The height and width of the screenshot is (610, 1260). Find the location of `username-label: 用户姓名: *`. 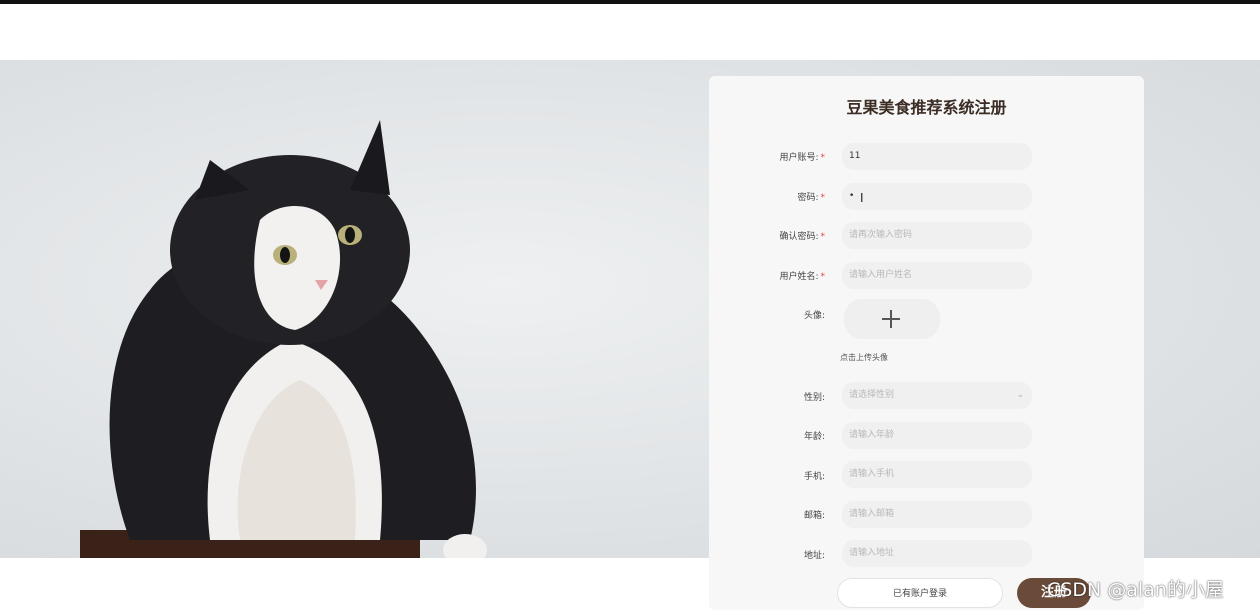

username-label: 用户姓名: * is located at coordinates (802, 277).